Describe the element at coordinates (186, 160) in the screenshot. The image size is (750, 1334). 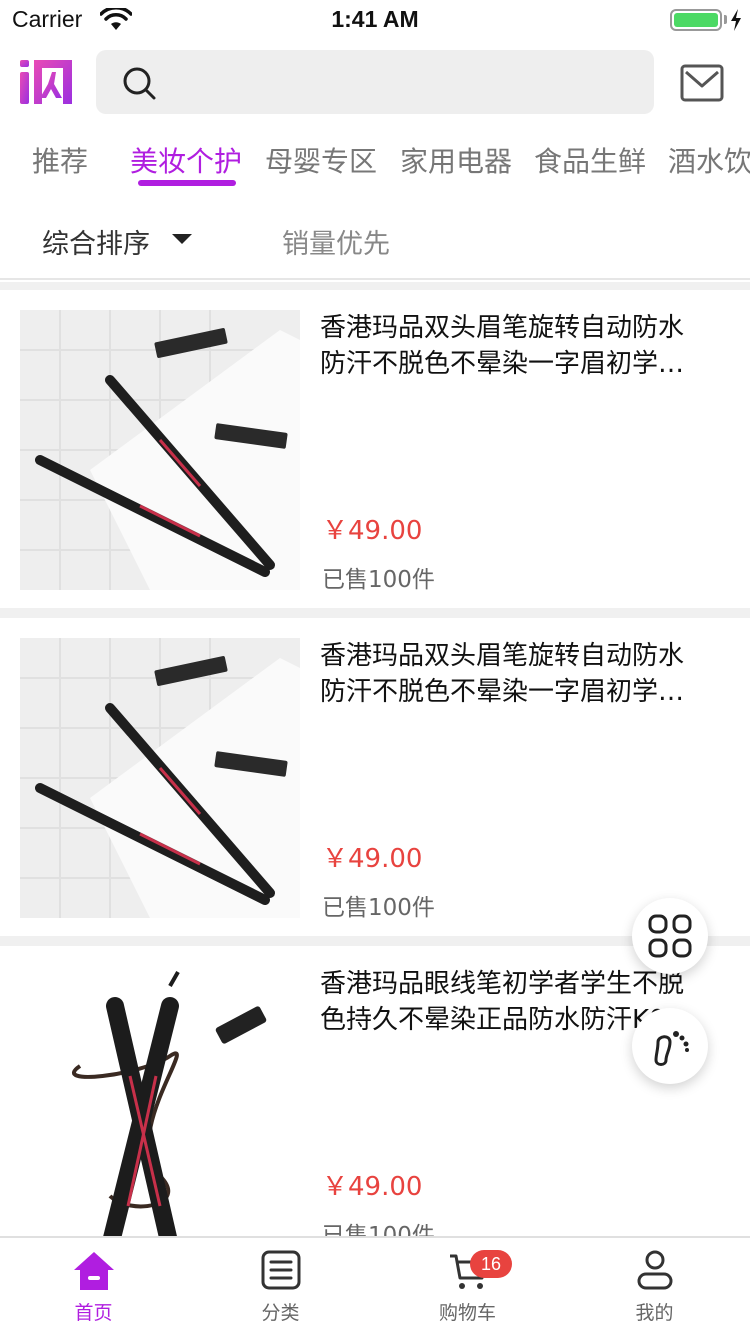
I see `tab-beauty: 美妆个护` at that location.